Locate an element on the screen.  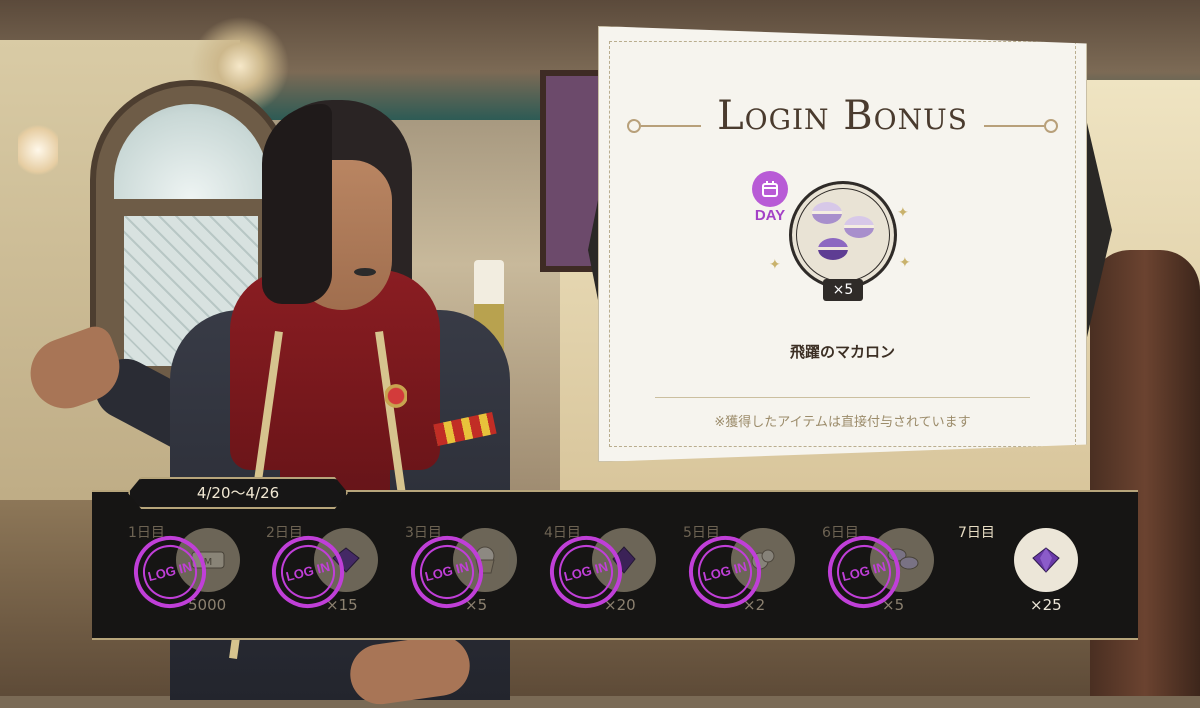
day-slot-3: 3日目 ×5 LOG IN is located at coordinates (469, 573).